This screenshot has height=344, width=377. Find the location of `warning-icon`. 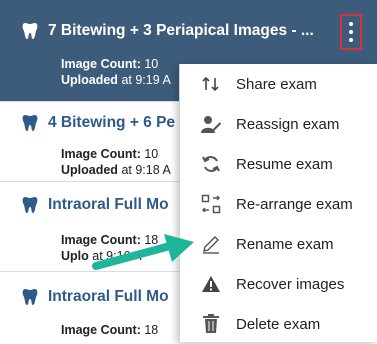

warning-icon is located at coordinates (211, 284).